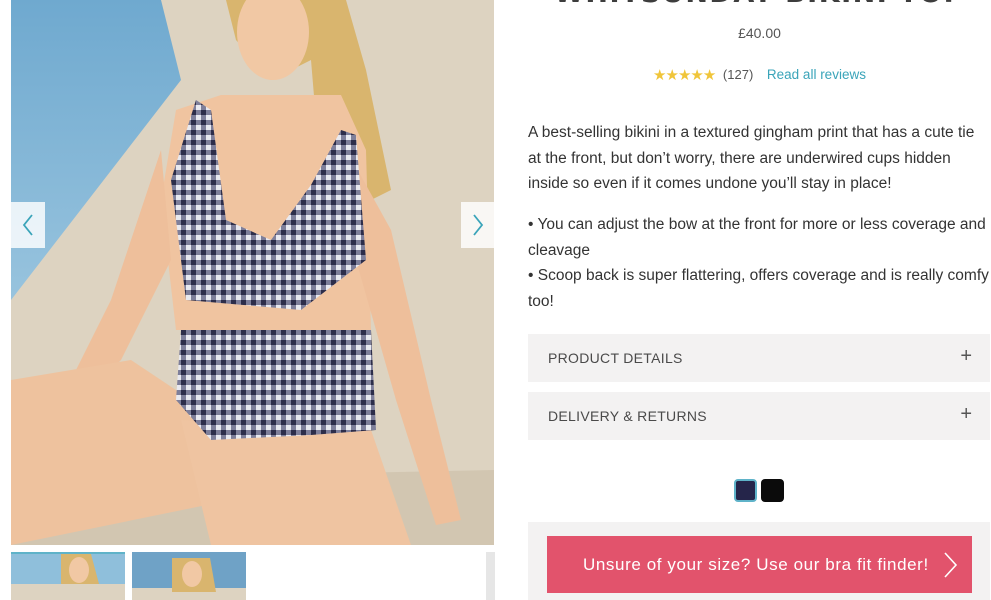 This screenshot has width=991, height=600. I want to click on rating-row: ★★★★★ (127) Read all reviews, so click(759, 75).